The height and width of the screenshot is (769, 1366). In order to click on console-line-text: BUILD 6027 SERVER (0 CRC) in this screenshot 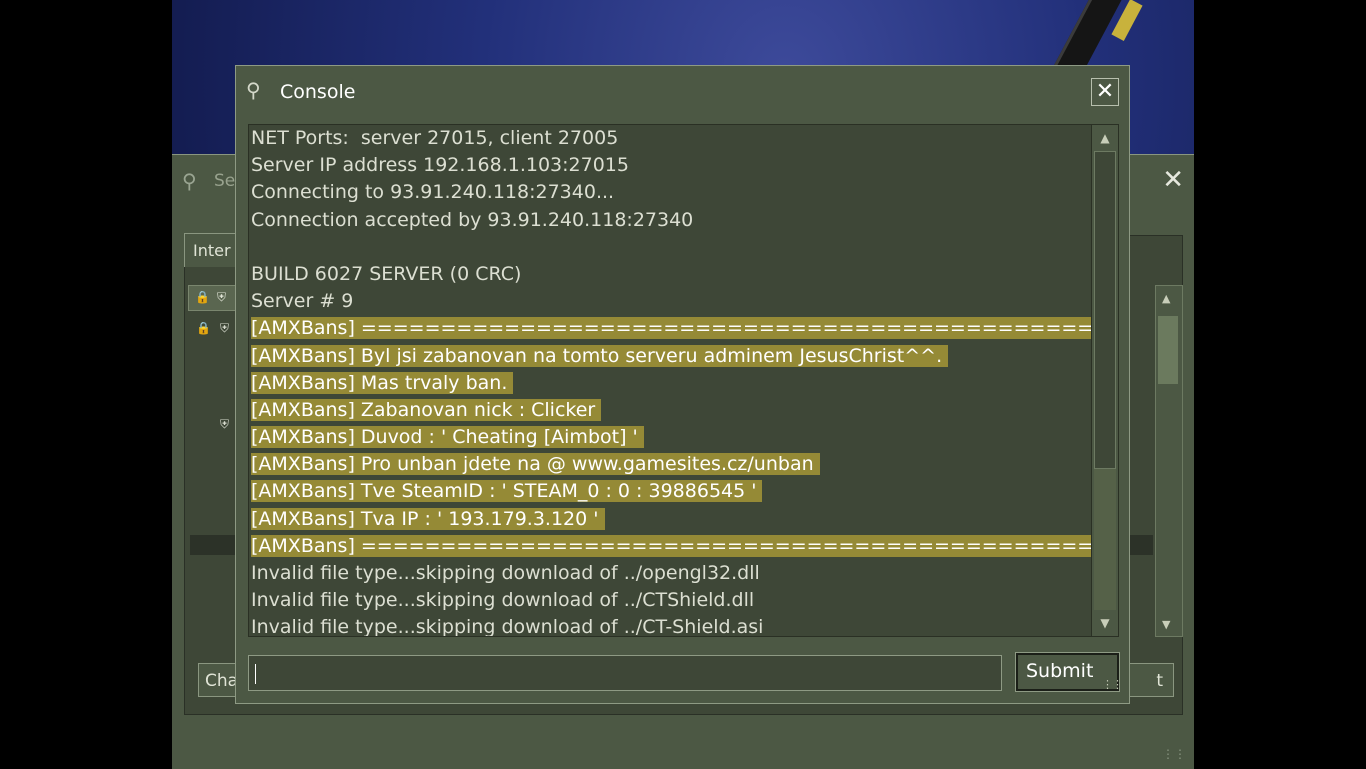, I will do `click(386, 273)`.